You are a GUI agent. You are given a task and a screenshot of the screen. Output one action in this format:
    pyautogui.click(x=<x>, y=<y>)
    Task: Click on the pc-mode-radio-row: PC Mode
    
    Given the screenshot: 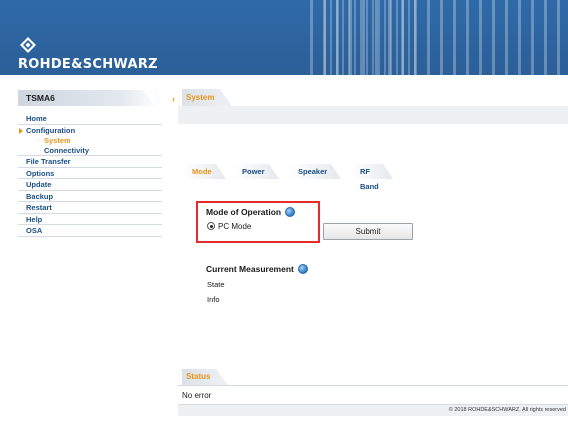 What is the action you would take?
    pyautogui.click(x=229, y=226)
    